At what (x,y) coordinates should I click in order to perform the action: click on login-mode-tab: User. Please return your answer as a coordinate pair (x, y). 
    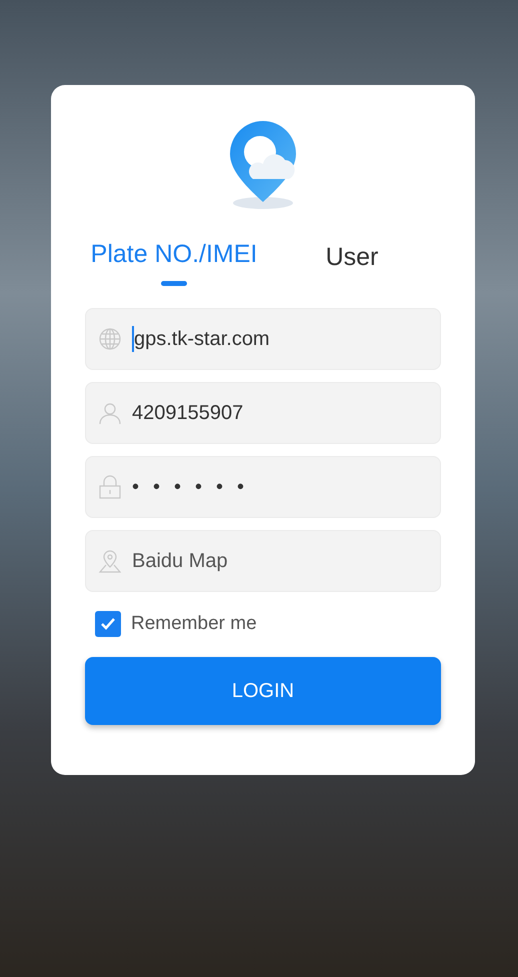
    Looking at the image, I should click on (352, 262).